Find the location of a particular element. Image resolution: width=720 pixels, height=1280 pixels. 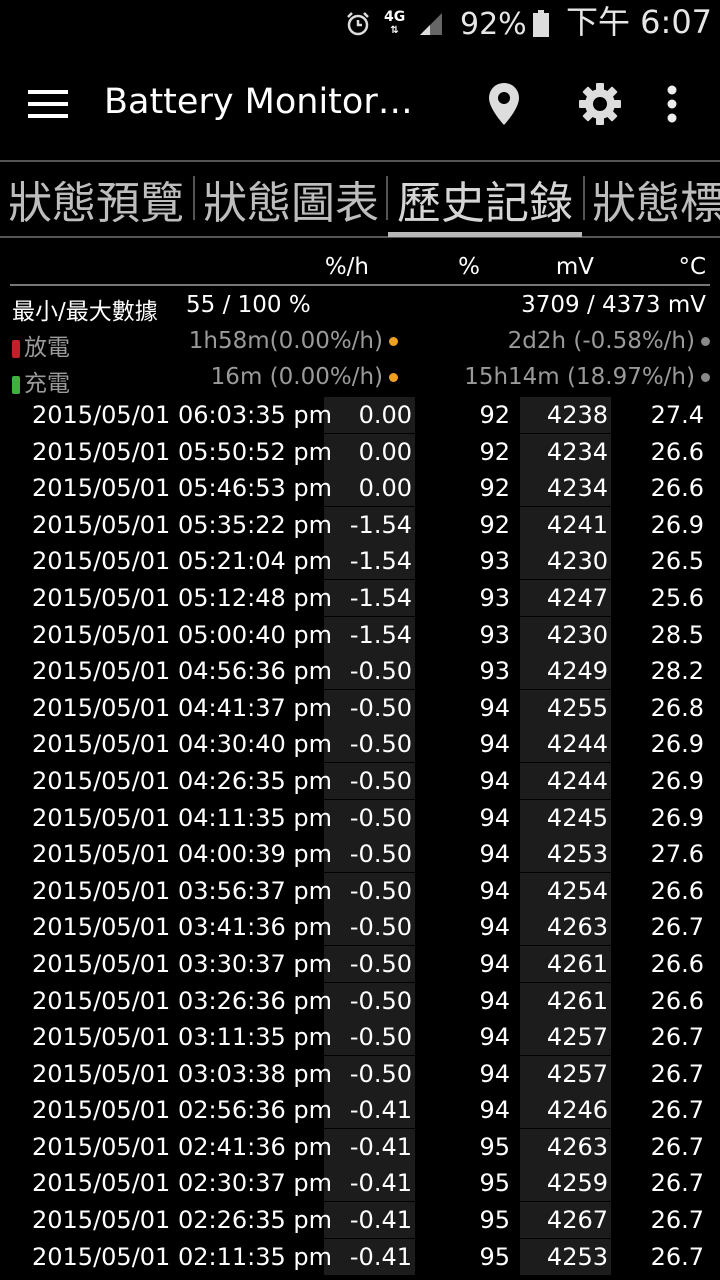

row-timestamp: 2015/05/01 05:50:52 pm is located at coordinates (182, 451).